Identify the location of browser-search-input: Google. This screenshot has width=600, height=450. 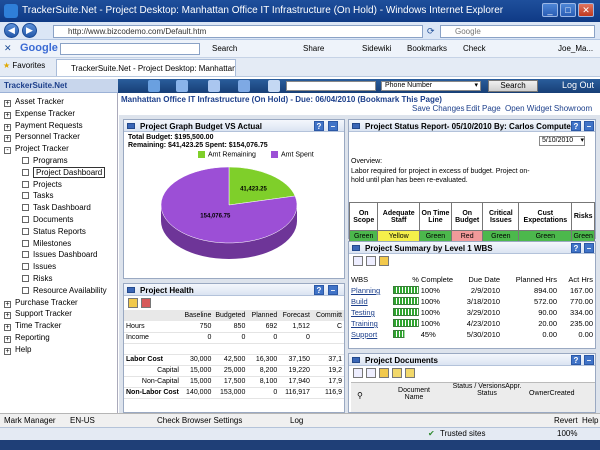
(517, 31).